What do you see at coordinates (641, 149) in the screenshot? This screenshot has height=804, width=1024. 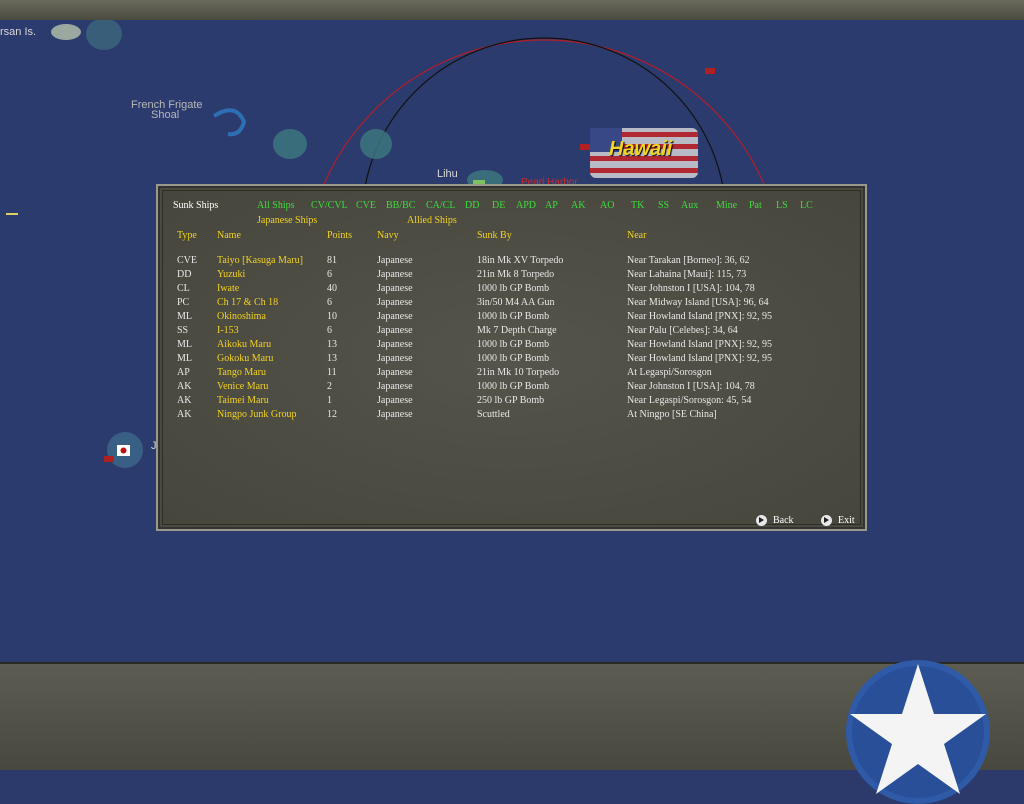 I see `hawaii-label: Hawaii` at bounding box center [641, 149].